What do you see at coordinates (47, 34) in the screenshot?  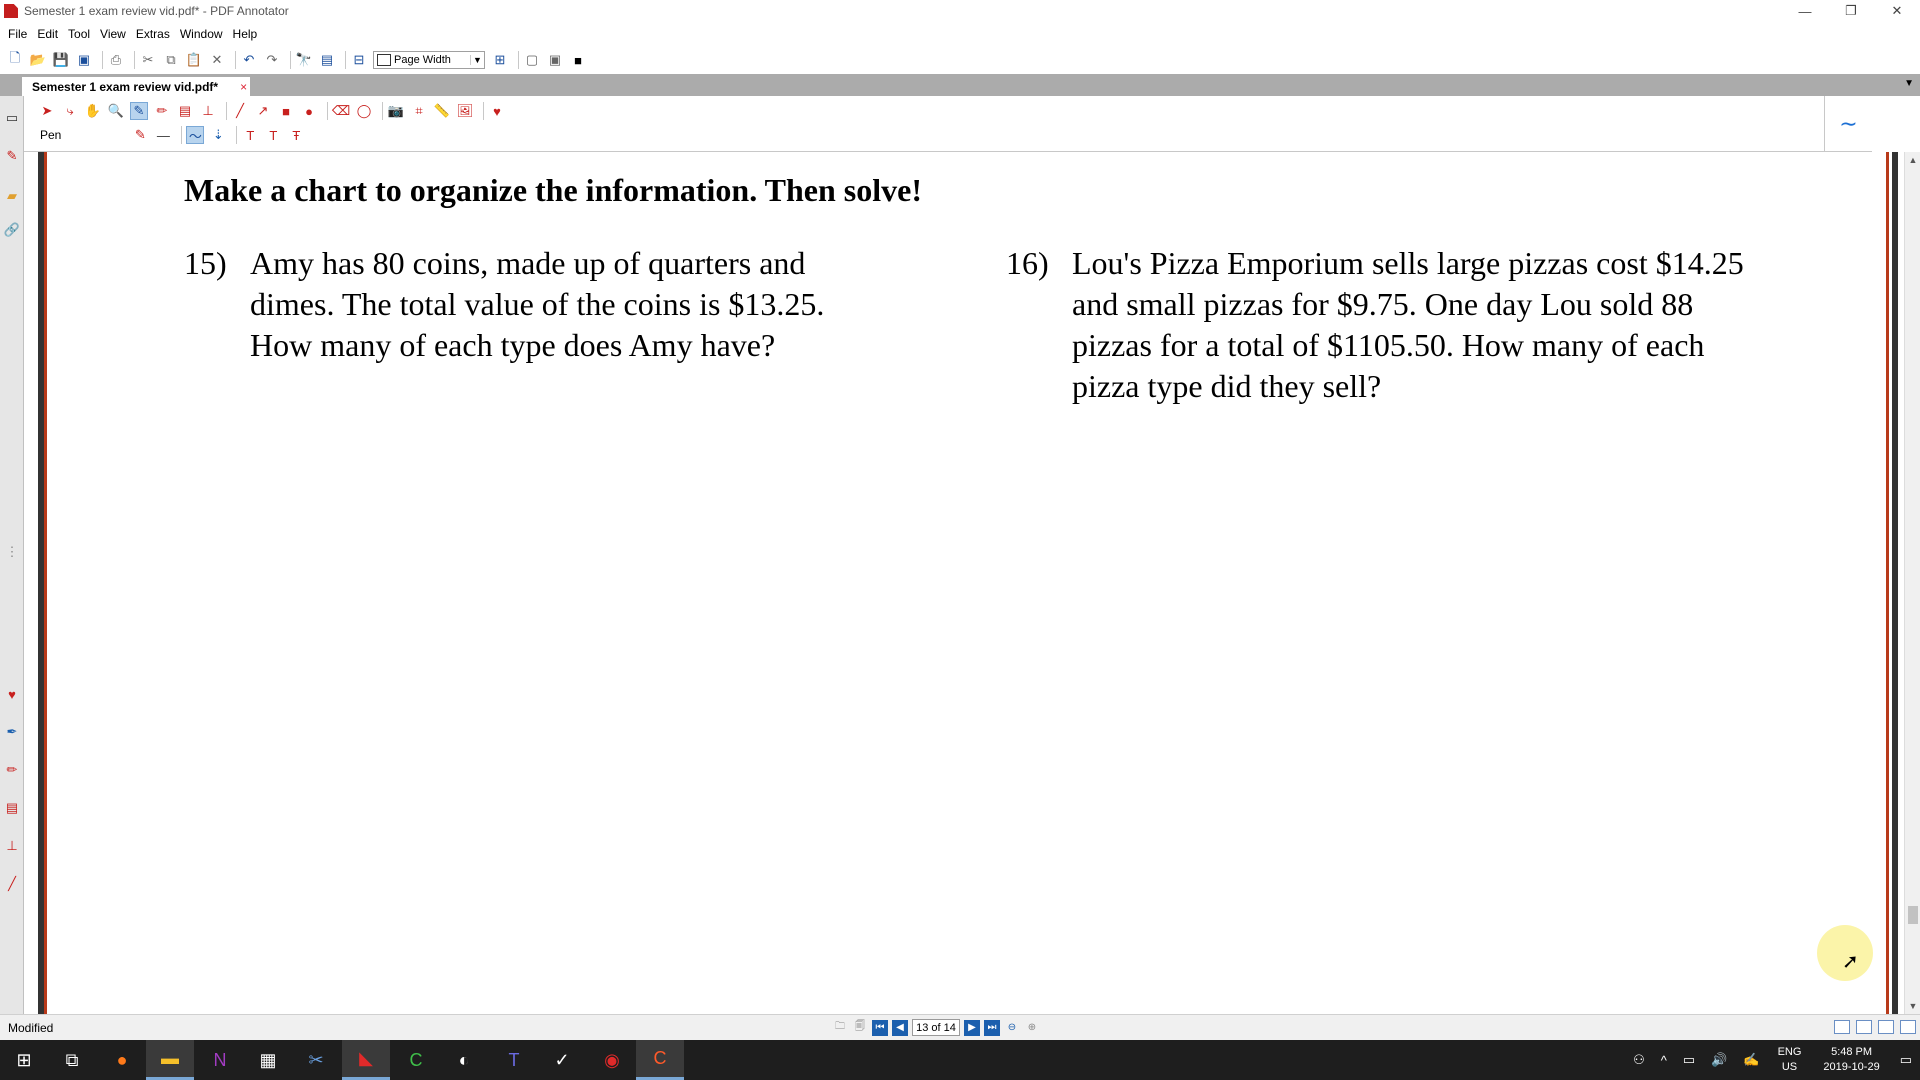 I see `menu-edit: Edit` at bounding box center [47, 34].